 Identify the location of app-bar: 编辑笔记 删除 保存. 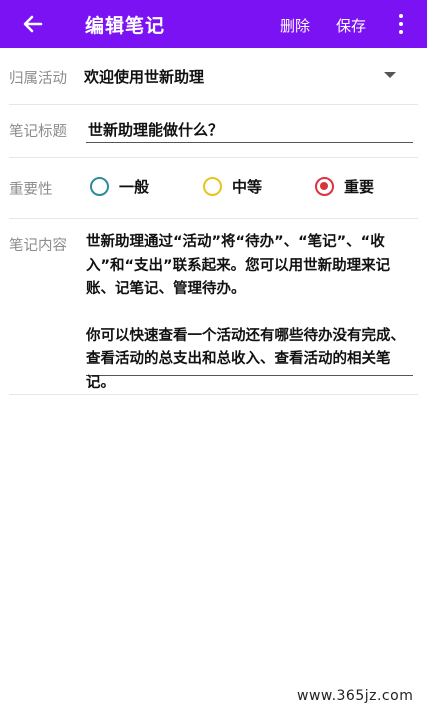
(213, 24).